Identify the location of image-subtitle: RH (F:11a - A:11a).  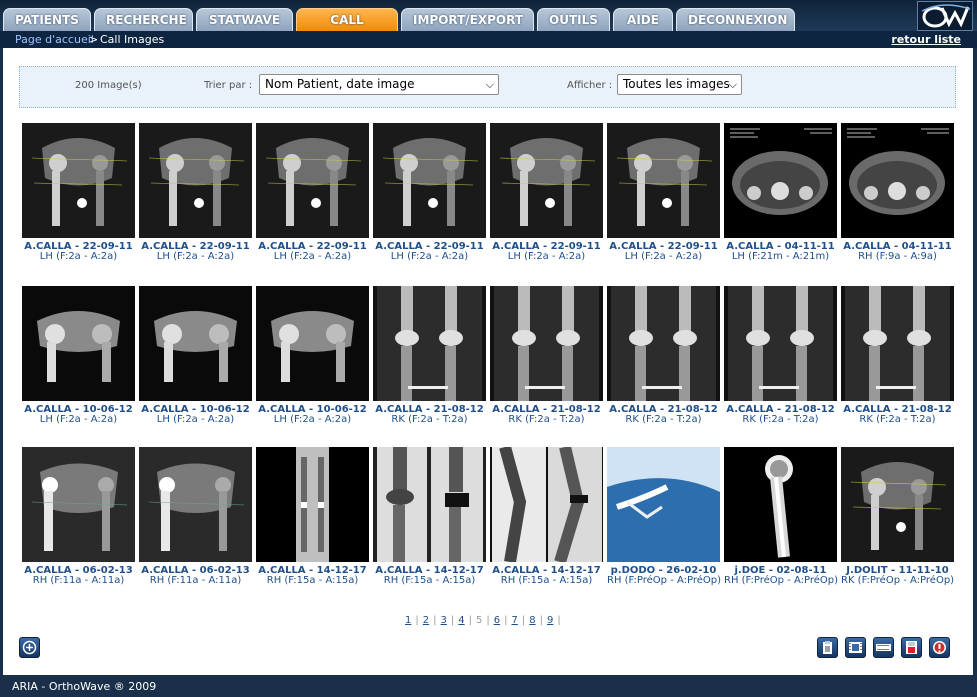
(78, 580).